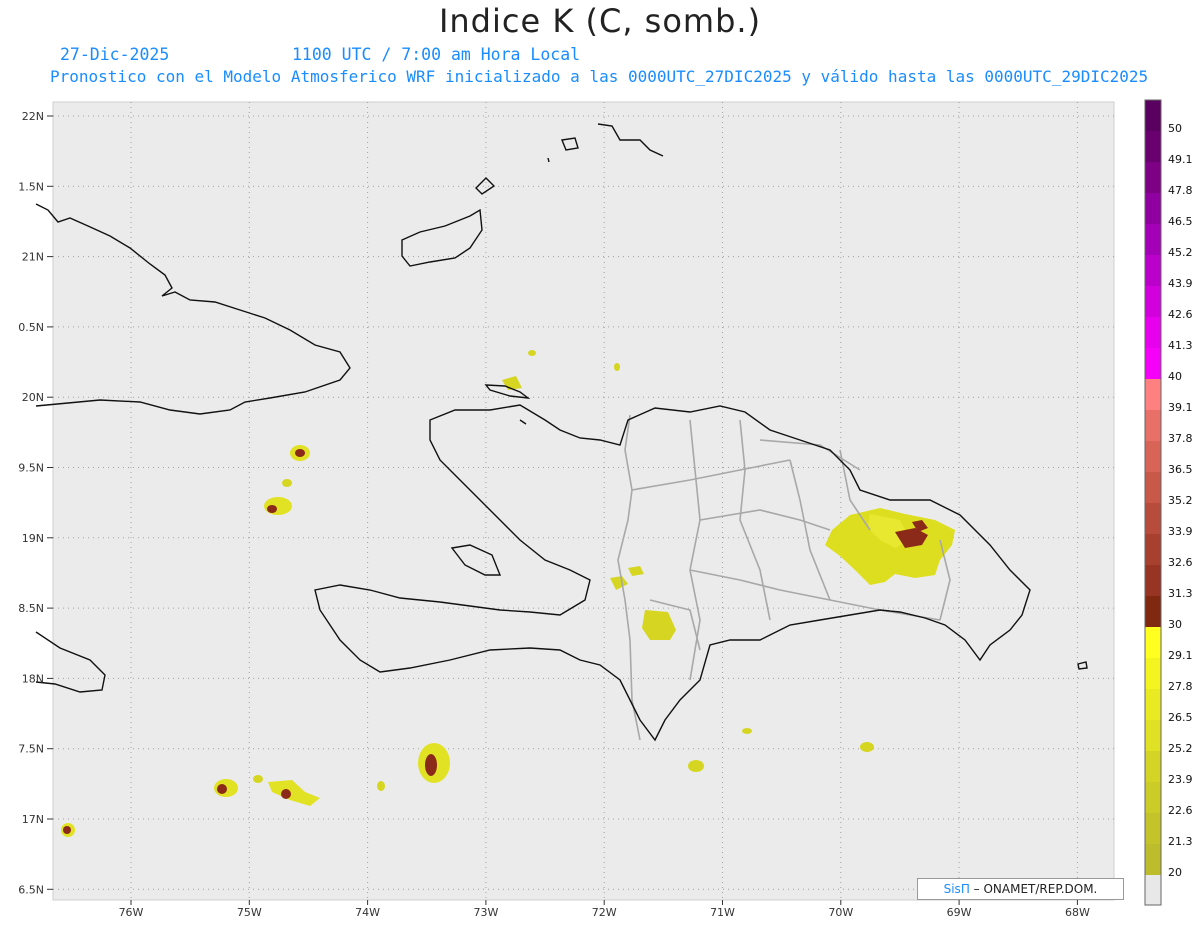  I want to click on colorbar-label: 37.8, so click(1180, 438).